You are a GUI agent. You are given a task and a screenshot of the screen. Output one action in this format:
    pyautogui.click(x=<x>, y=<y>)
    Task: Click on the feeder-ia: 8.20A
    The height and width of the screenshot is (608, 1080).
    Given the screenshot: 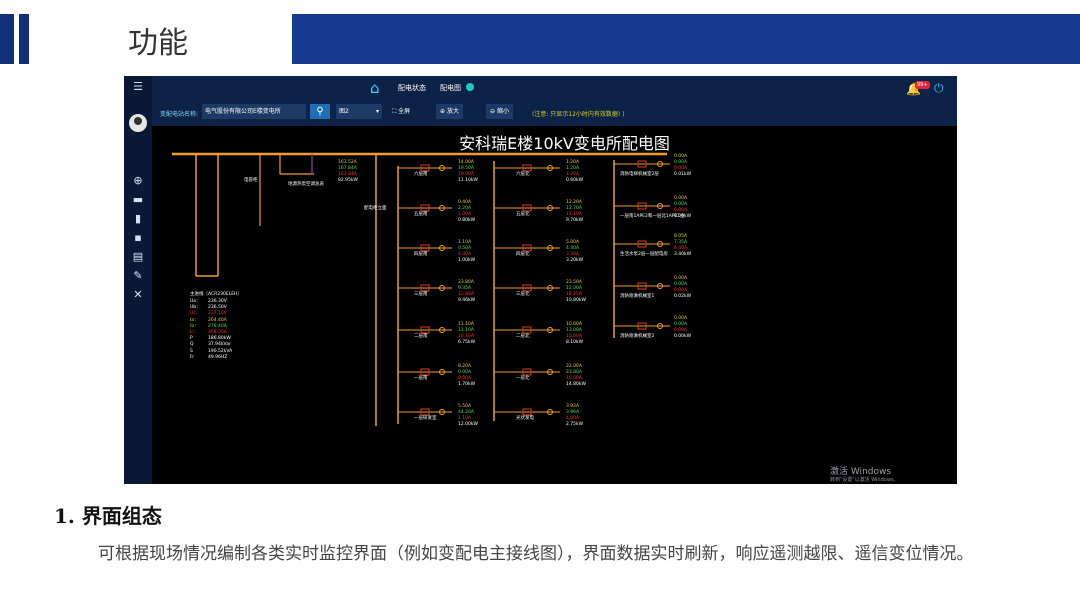 What is the action you would take?
    pyautogui.click(x=465, y=366)
    